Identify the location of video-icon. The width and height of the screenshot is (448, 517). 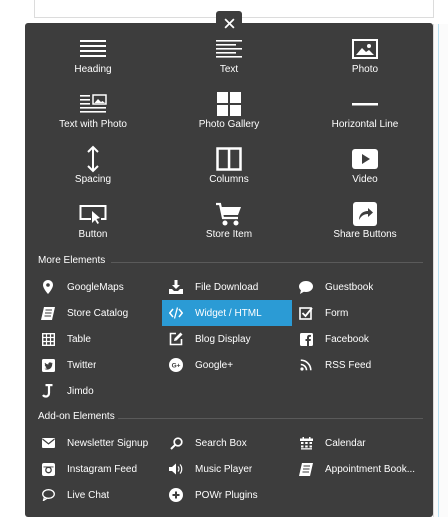
(365, 159).